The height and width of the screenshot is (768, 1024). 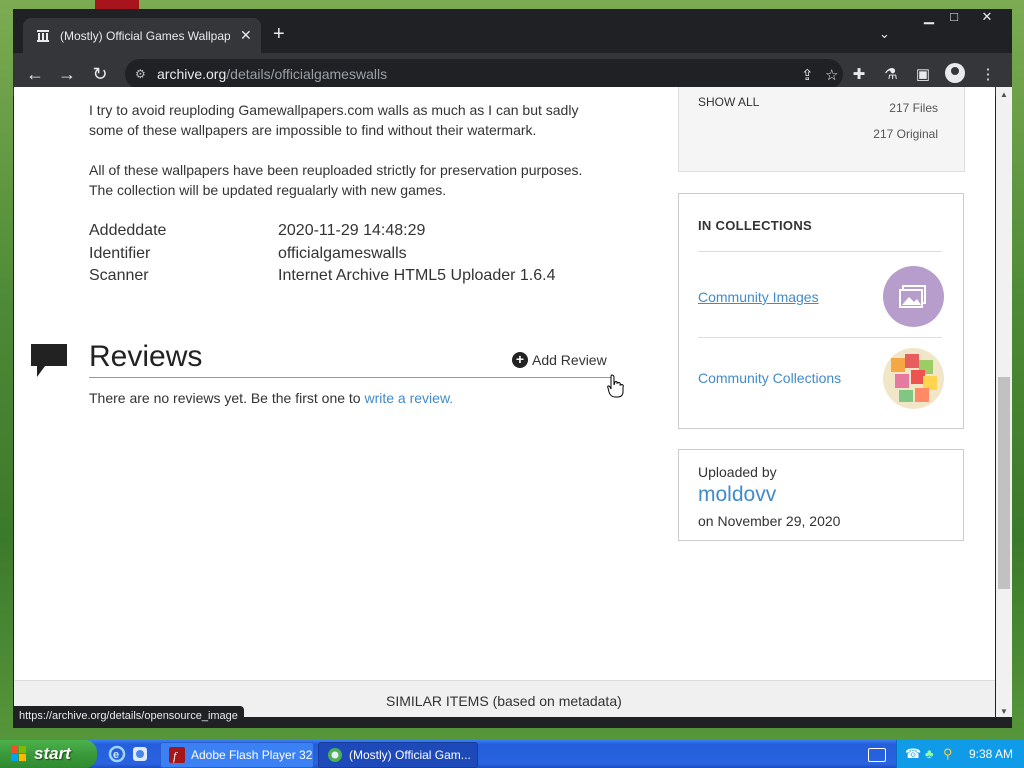 I want to click on tab-close-icon: ✕, so click(x=246, y=35).